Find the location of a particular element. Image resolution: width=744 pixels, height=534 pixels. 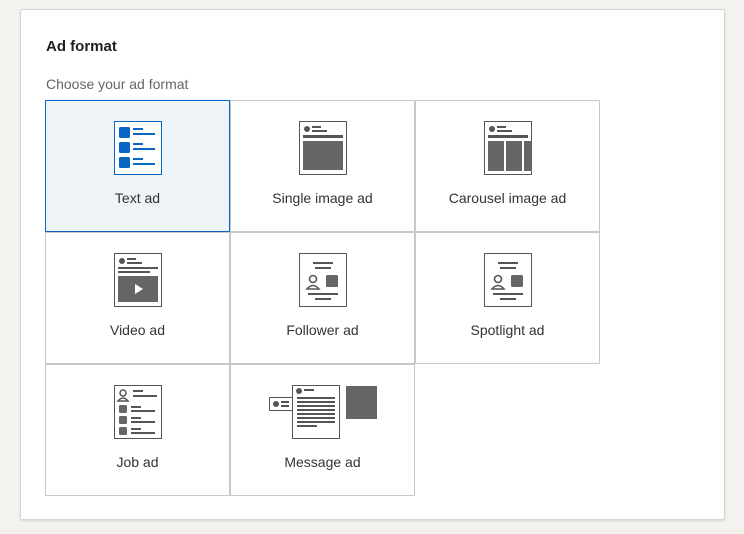

format-label: Single image ad is located at coordinates (322, 198).